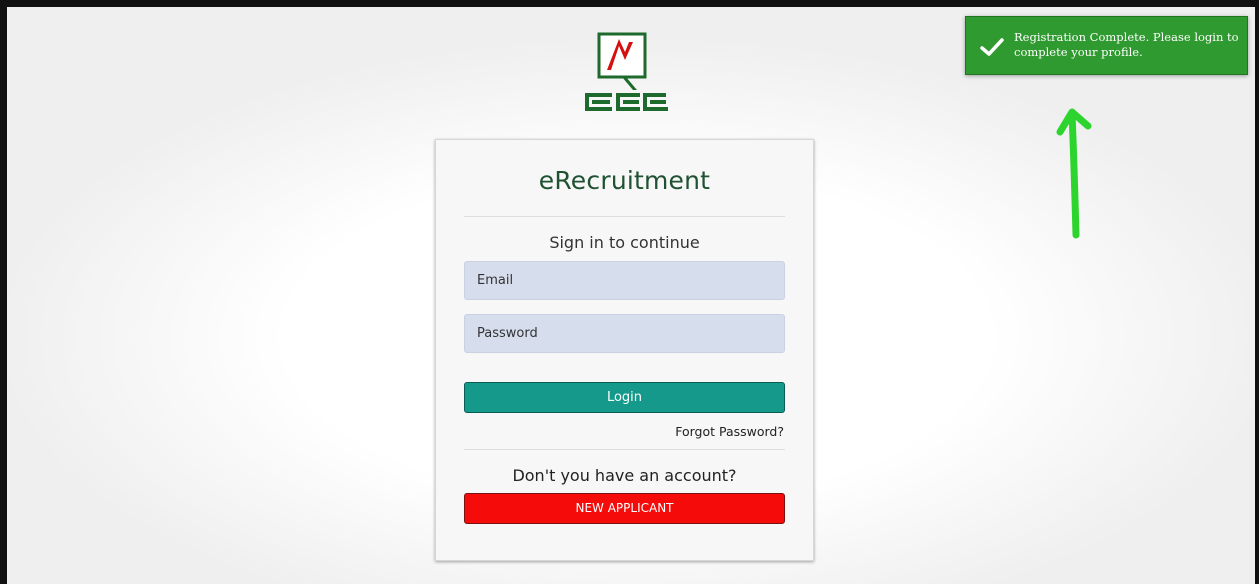 The image size is (1259, 584). I want to click on new-applicant-button: NEW APPLICANT, so click(624, 508).